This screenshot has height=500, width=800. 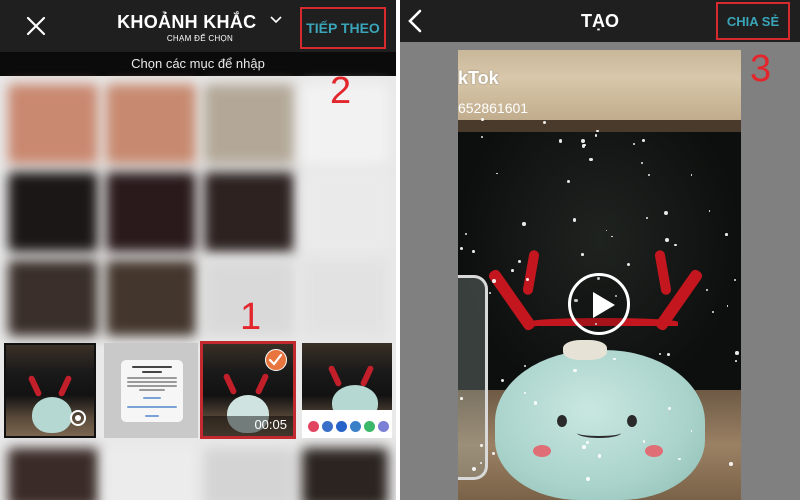 I want to click on share-button: CHIA SẺ, so click(x=753, y=21).